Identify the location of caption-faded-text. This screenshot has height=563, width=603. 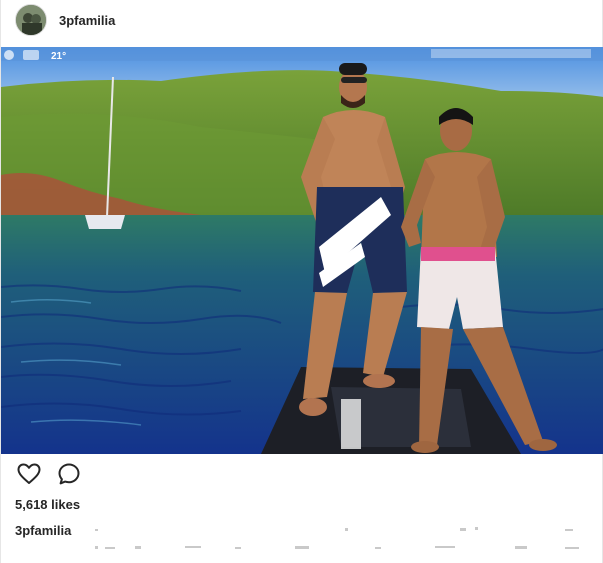
(337, 538).